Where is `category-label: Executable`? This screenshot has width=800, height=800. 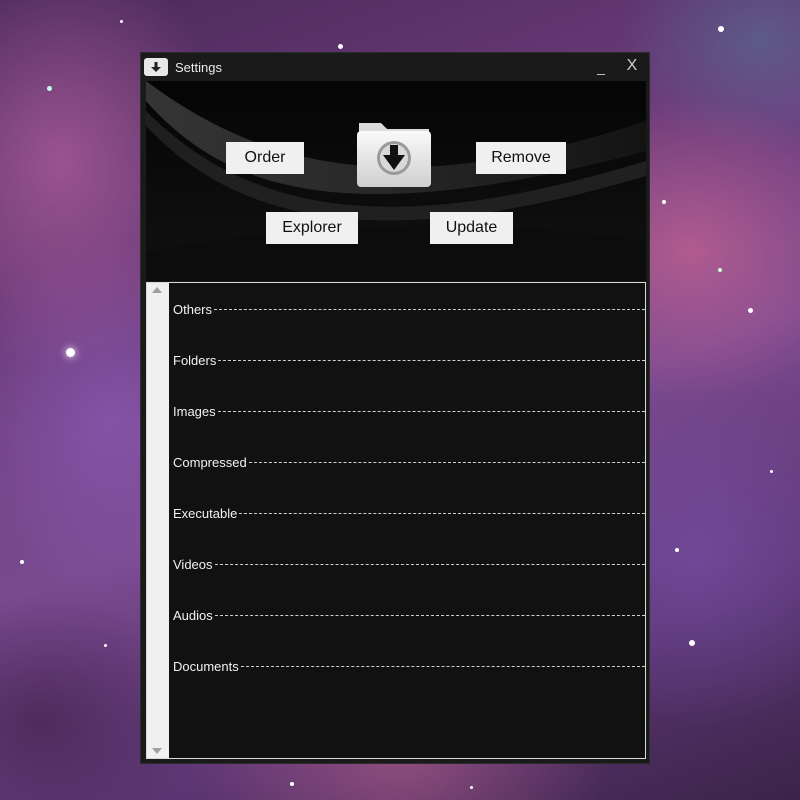 category-label: Executable is located at coordinates (205, 513).